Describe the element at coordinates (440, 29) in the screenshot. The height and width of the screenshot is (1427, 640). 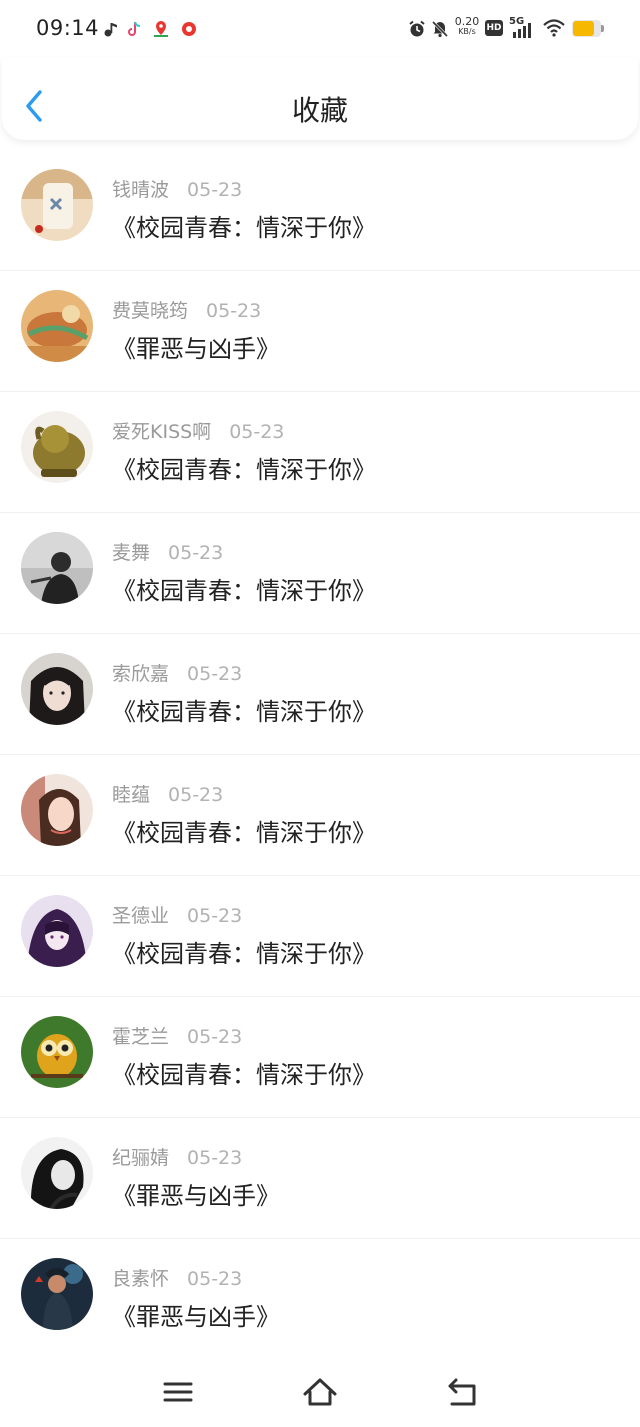
I see `bell-off-icon` at that location.